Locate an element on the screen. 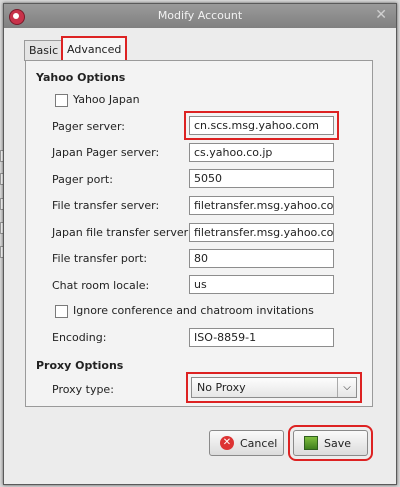 The image size is (400, 487). chevron-down-icon: ⌵ is located at coordinates (346, 387).